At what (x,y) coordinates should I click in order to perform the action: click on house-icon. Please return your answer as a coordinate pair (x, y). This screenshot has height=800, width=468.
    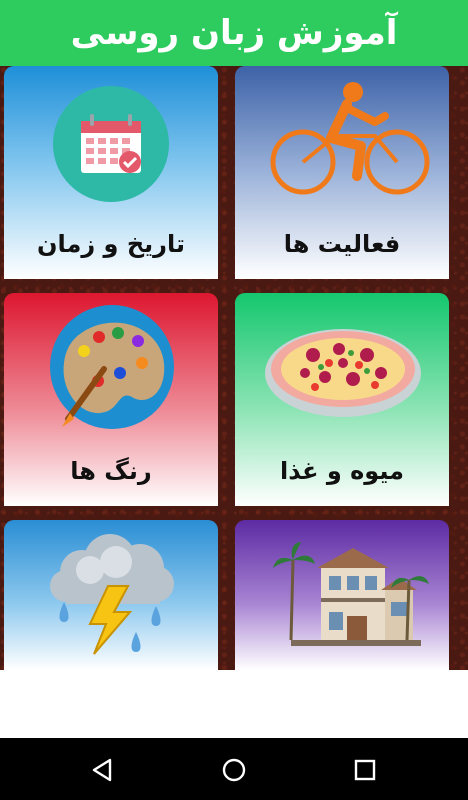
    Looking at the image, I should click on (351, 594).